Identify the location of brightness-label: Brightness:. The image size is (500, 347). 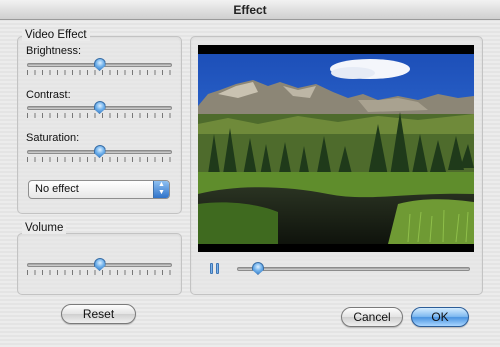
(54, 51).